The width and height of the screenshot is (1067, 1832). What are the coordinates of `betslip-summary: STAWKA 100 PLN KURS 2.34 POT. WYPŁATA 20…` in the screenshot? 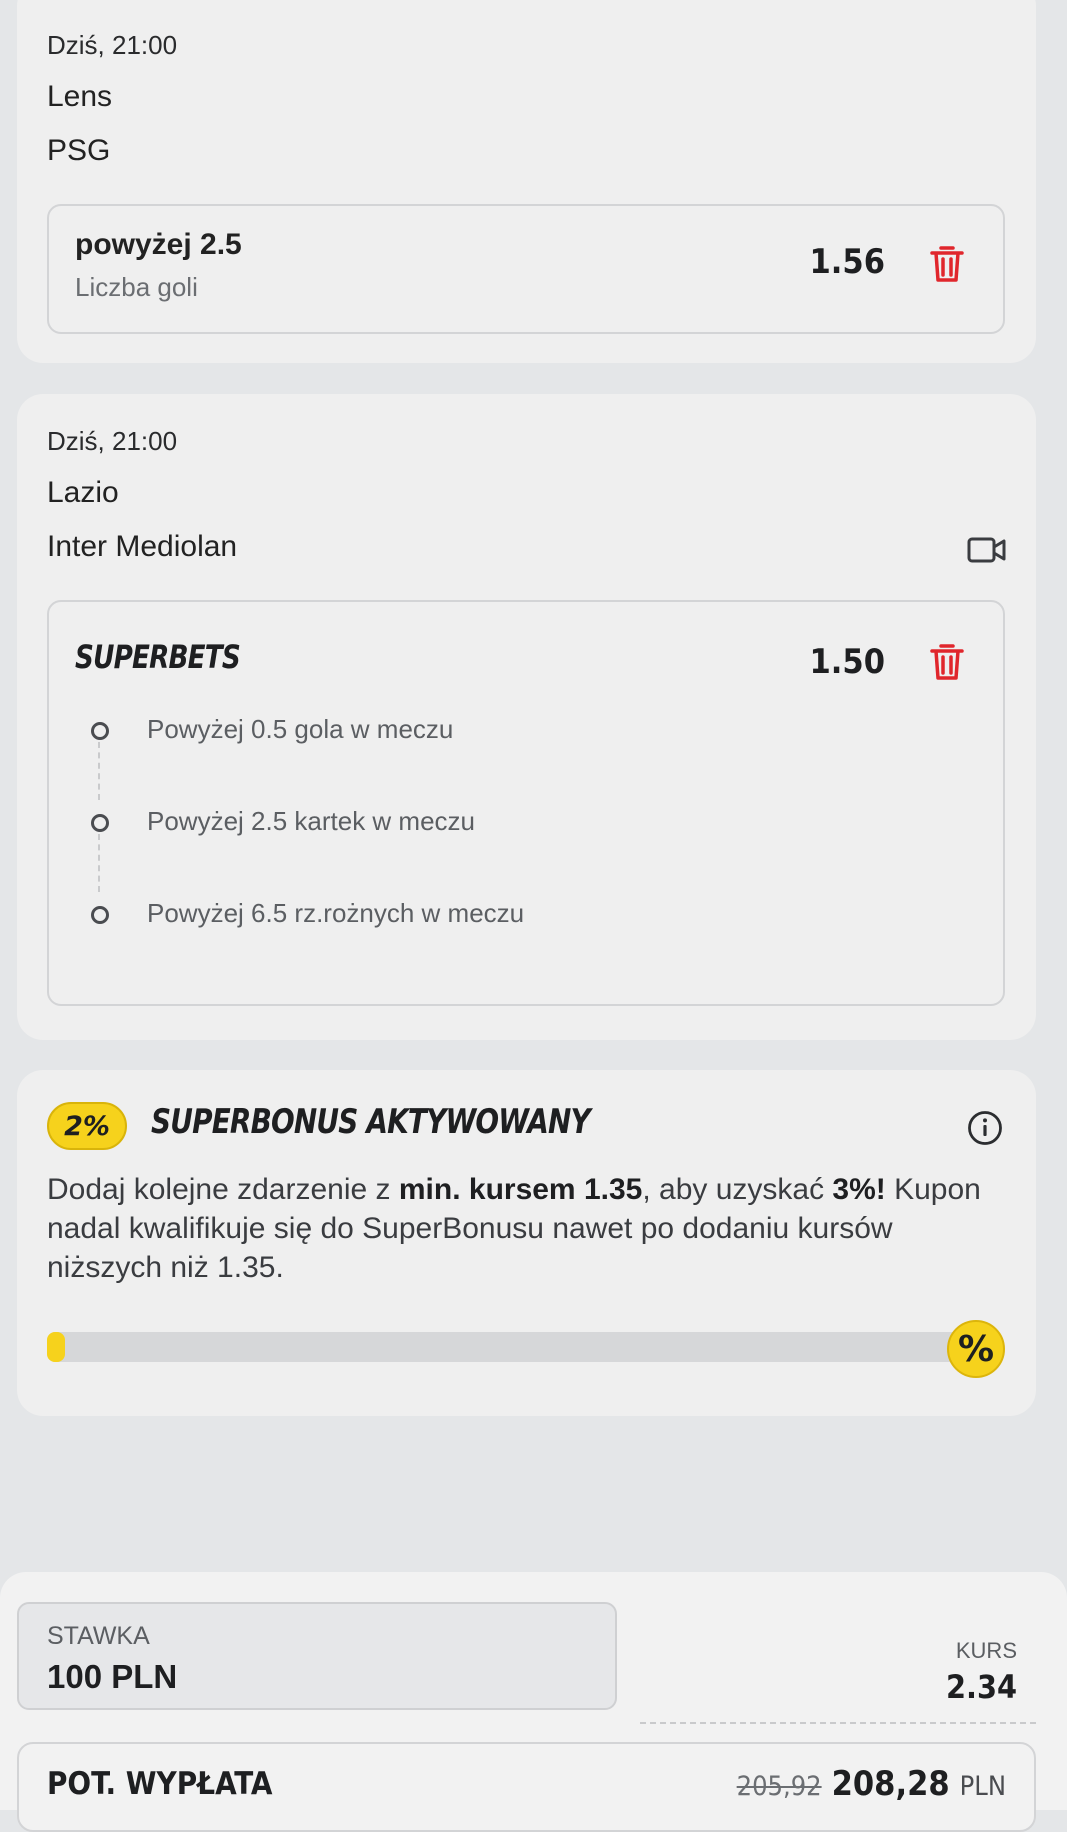 It's located at (533, 1702).